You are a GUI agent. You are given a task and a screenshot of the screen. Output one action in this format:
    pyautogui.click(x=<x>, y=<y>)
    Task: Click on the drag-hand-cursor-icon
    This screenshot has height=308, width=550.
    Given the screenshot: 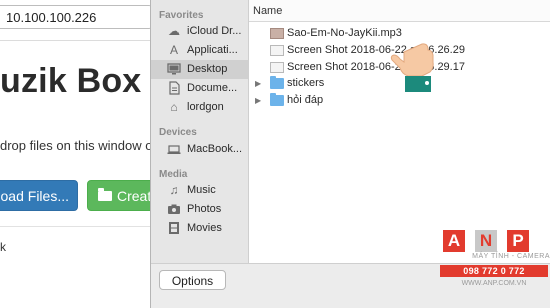 What is the action you would take?
    pyautogui.click(x=412, y=67)
    